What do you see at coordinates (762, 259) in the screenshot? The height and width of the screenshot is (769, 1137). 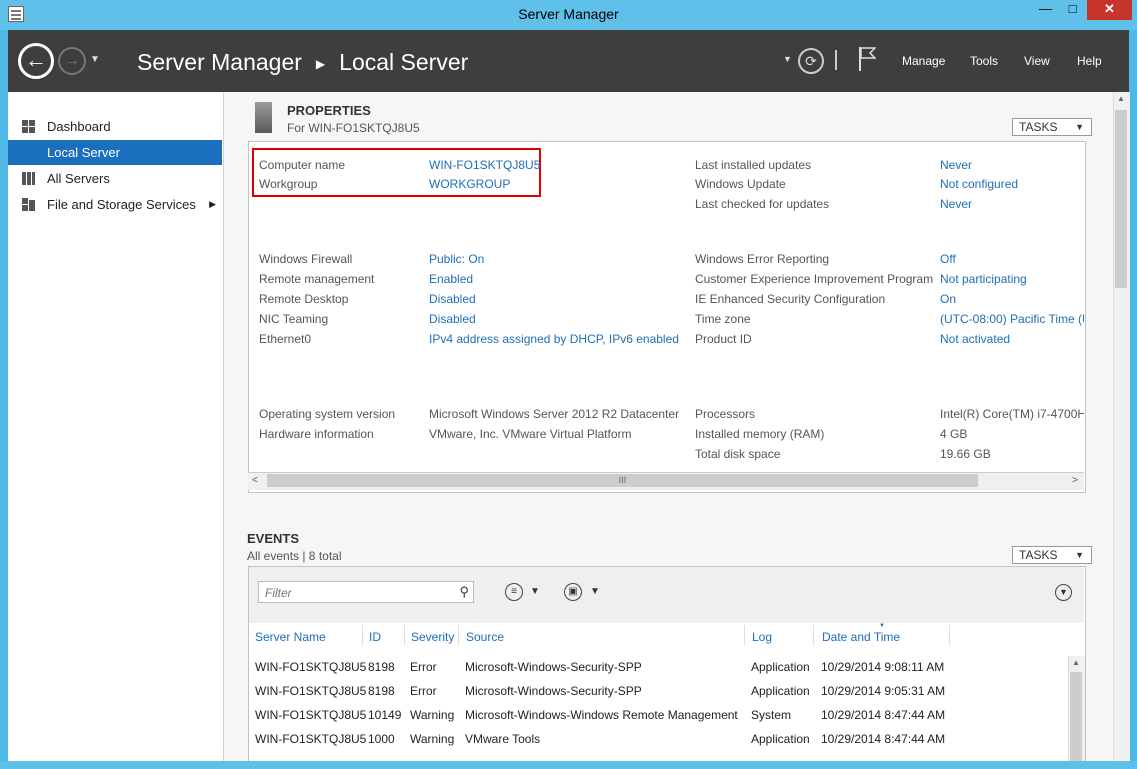 I see `property-label: Windows Error Reporting` at bounding box center [762, 259].